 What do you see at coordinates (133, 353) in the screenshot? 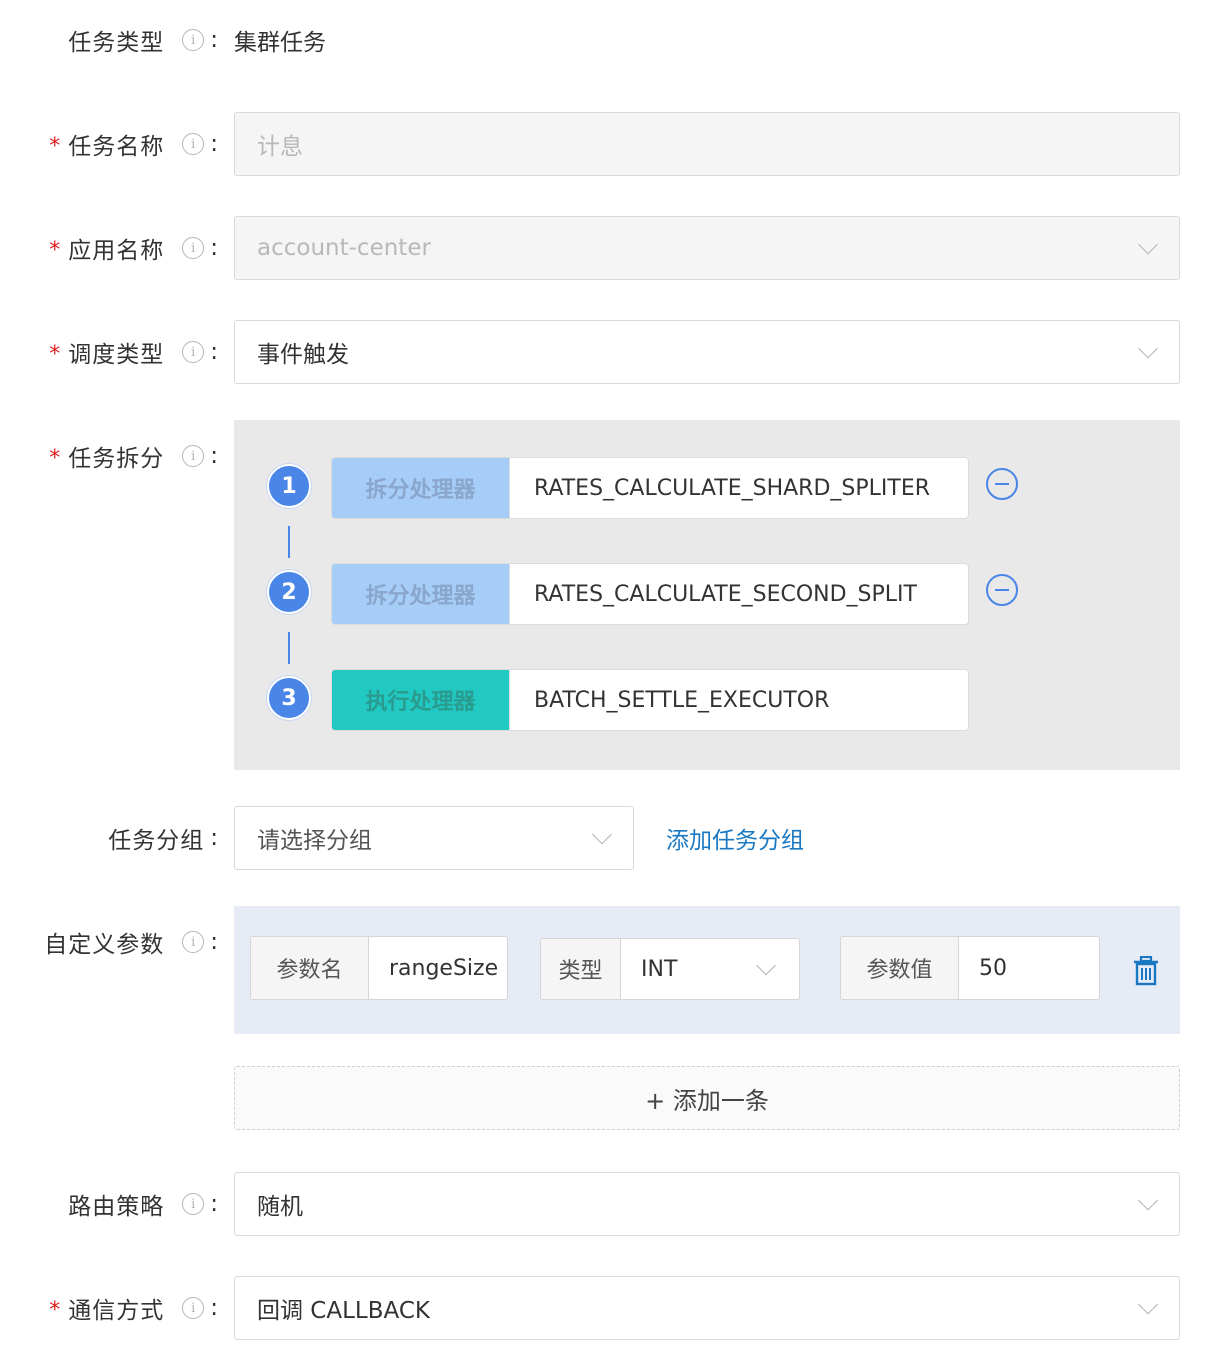
I see `schedule-type-label: * 调度类型 i :` at bounding box center [133, 353].